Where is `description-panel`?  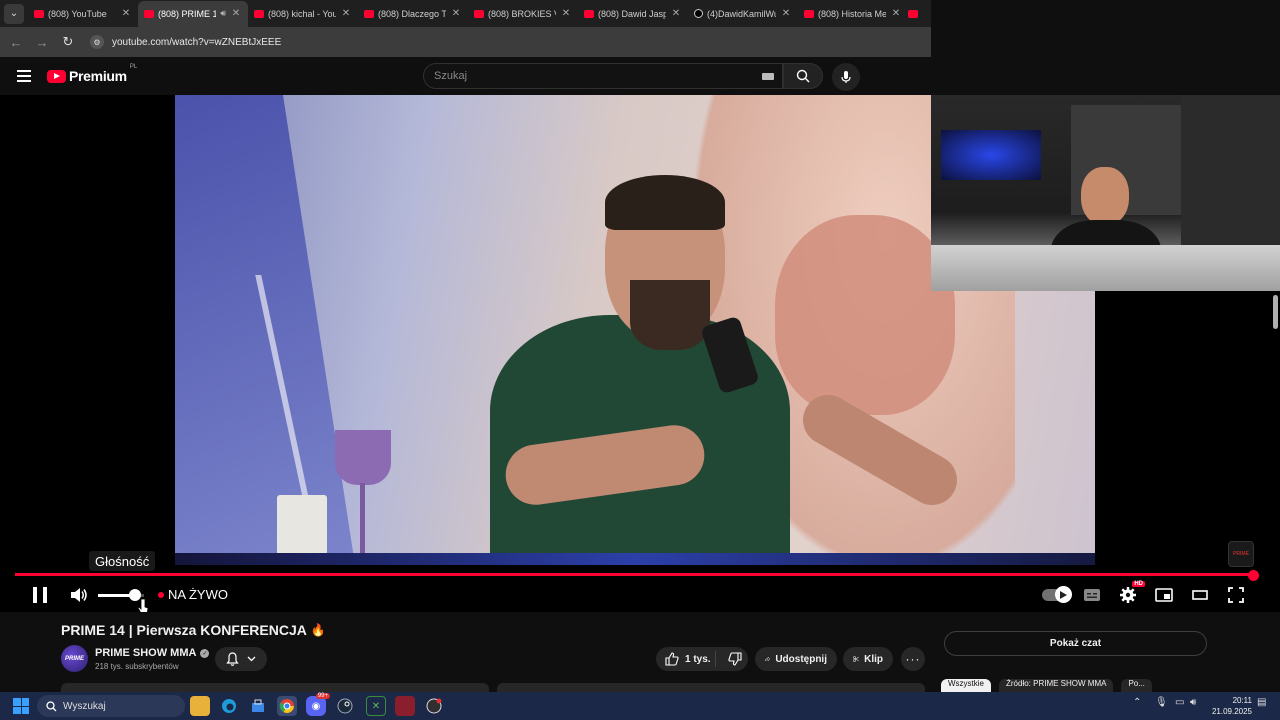 description-panel is located at coordinates (275, 687).